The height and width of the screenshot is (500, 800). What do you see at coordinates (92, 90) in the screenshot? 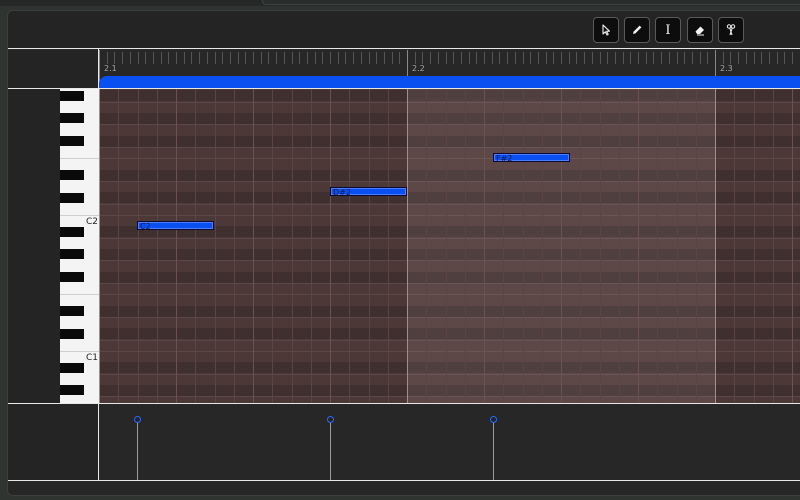
I see `key-label-c3: C3` at bounding box center [92, 90].